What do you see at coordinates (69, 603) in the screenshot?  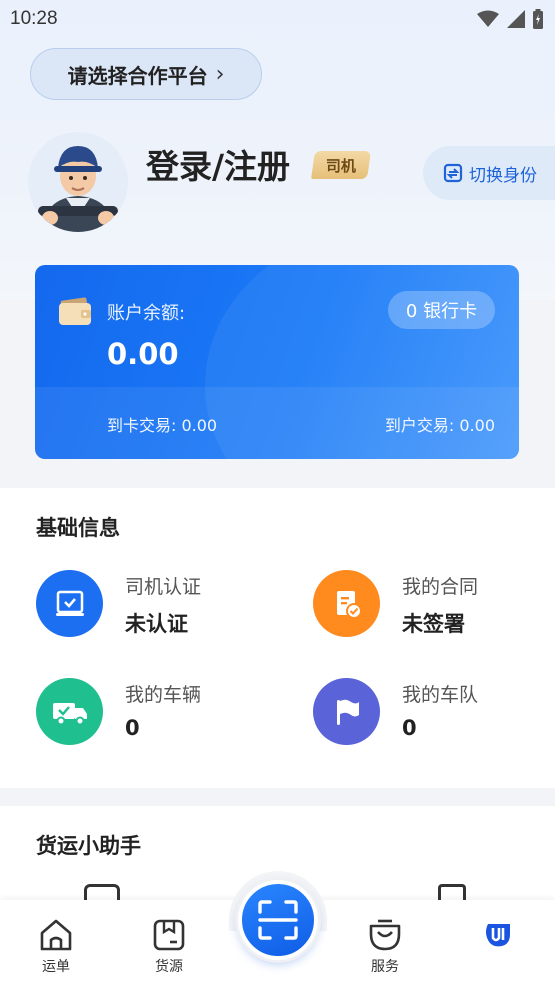 I see `driver-cert-icon` at bounding box center [69, 603].